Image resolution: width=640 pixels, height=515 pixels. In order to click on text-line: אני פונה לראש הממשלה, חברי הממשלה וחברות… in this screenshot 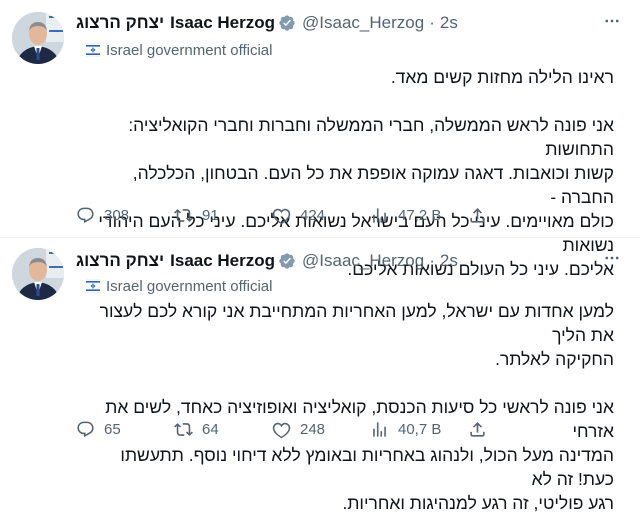, I will do `click(371, 137)`.